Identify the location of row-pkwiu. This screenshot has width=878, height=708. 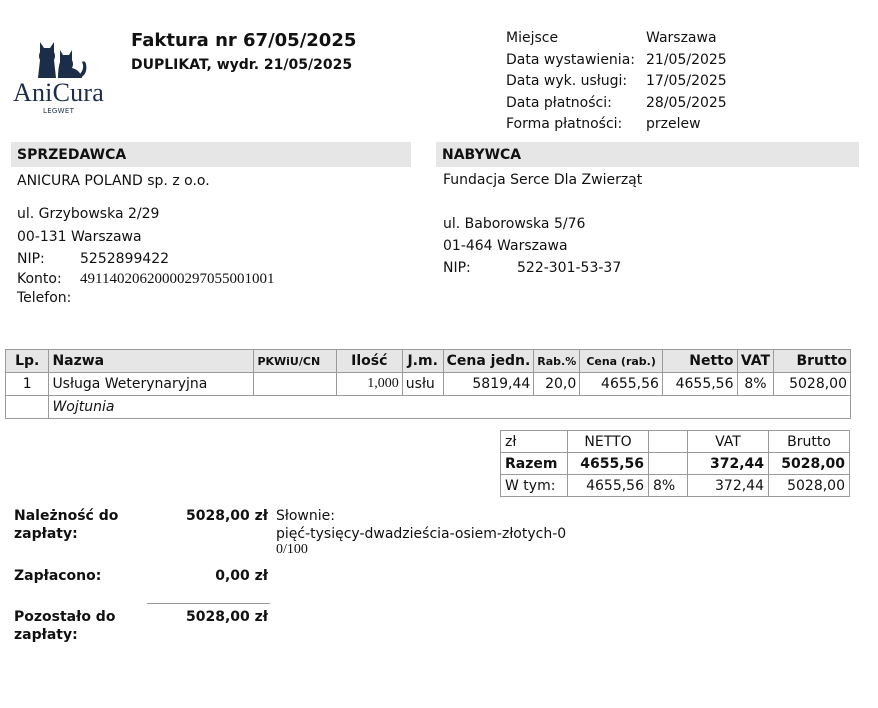
(295, 384).